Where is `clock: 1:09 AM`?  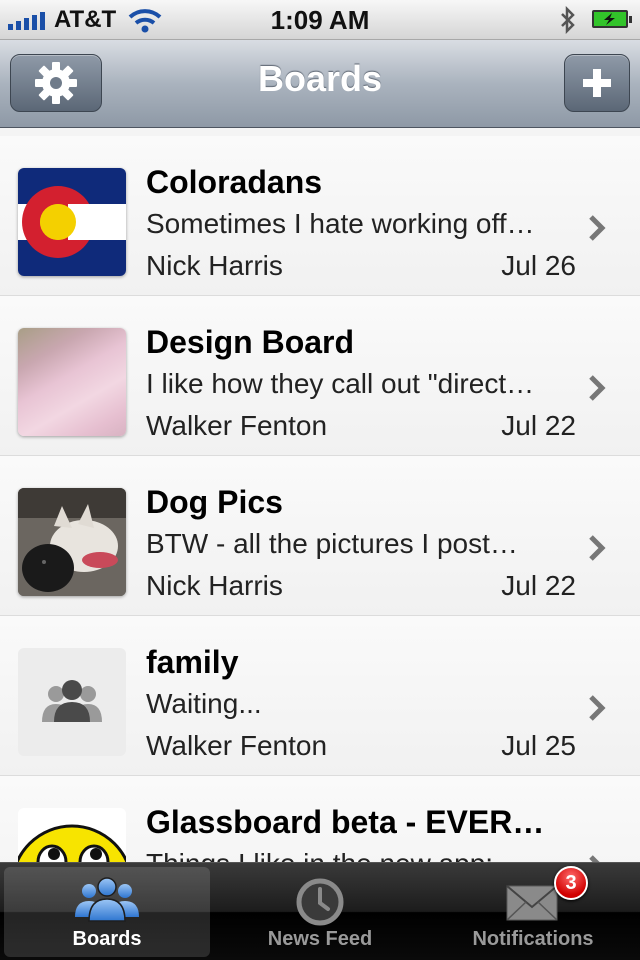
clock: 1:09 AM is located at coordinates (320, 20).